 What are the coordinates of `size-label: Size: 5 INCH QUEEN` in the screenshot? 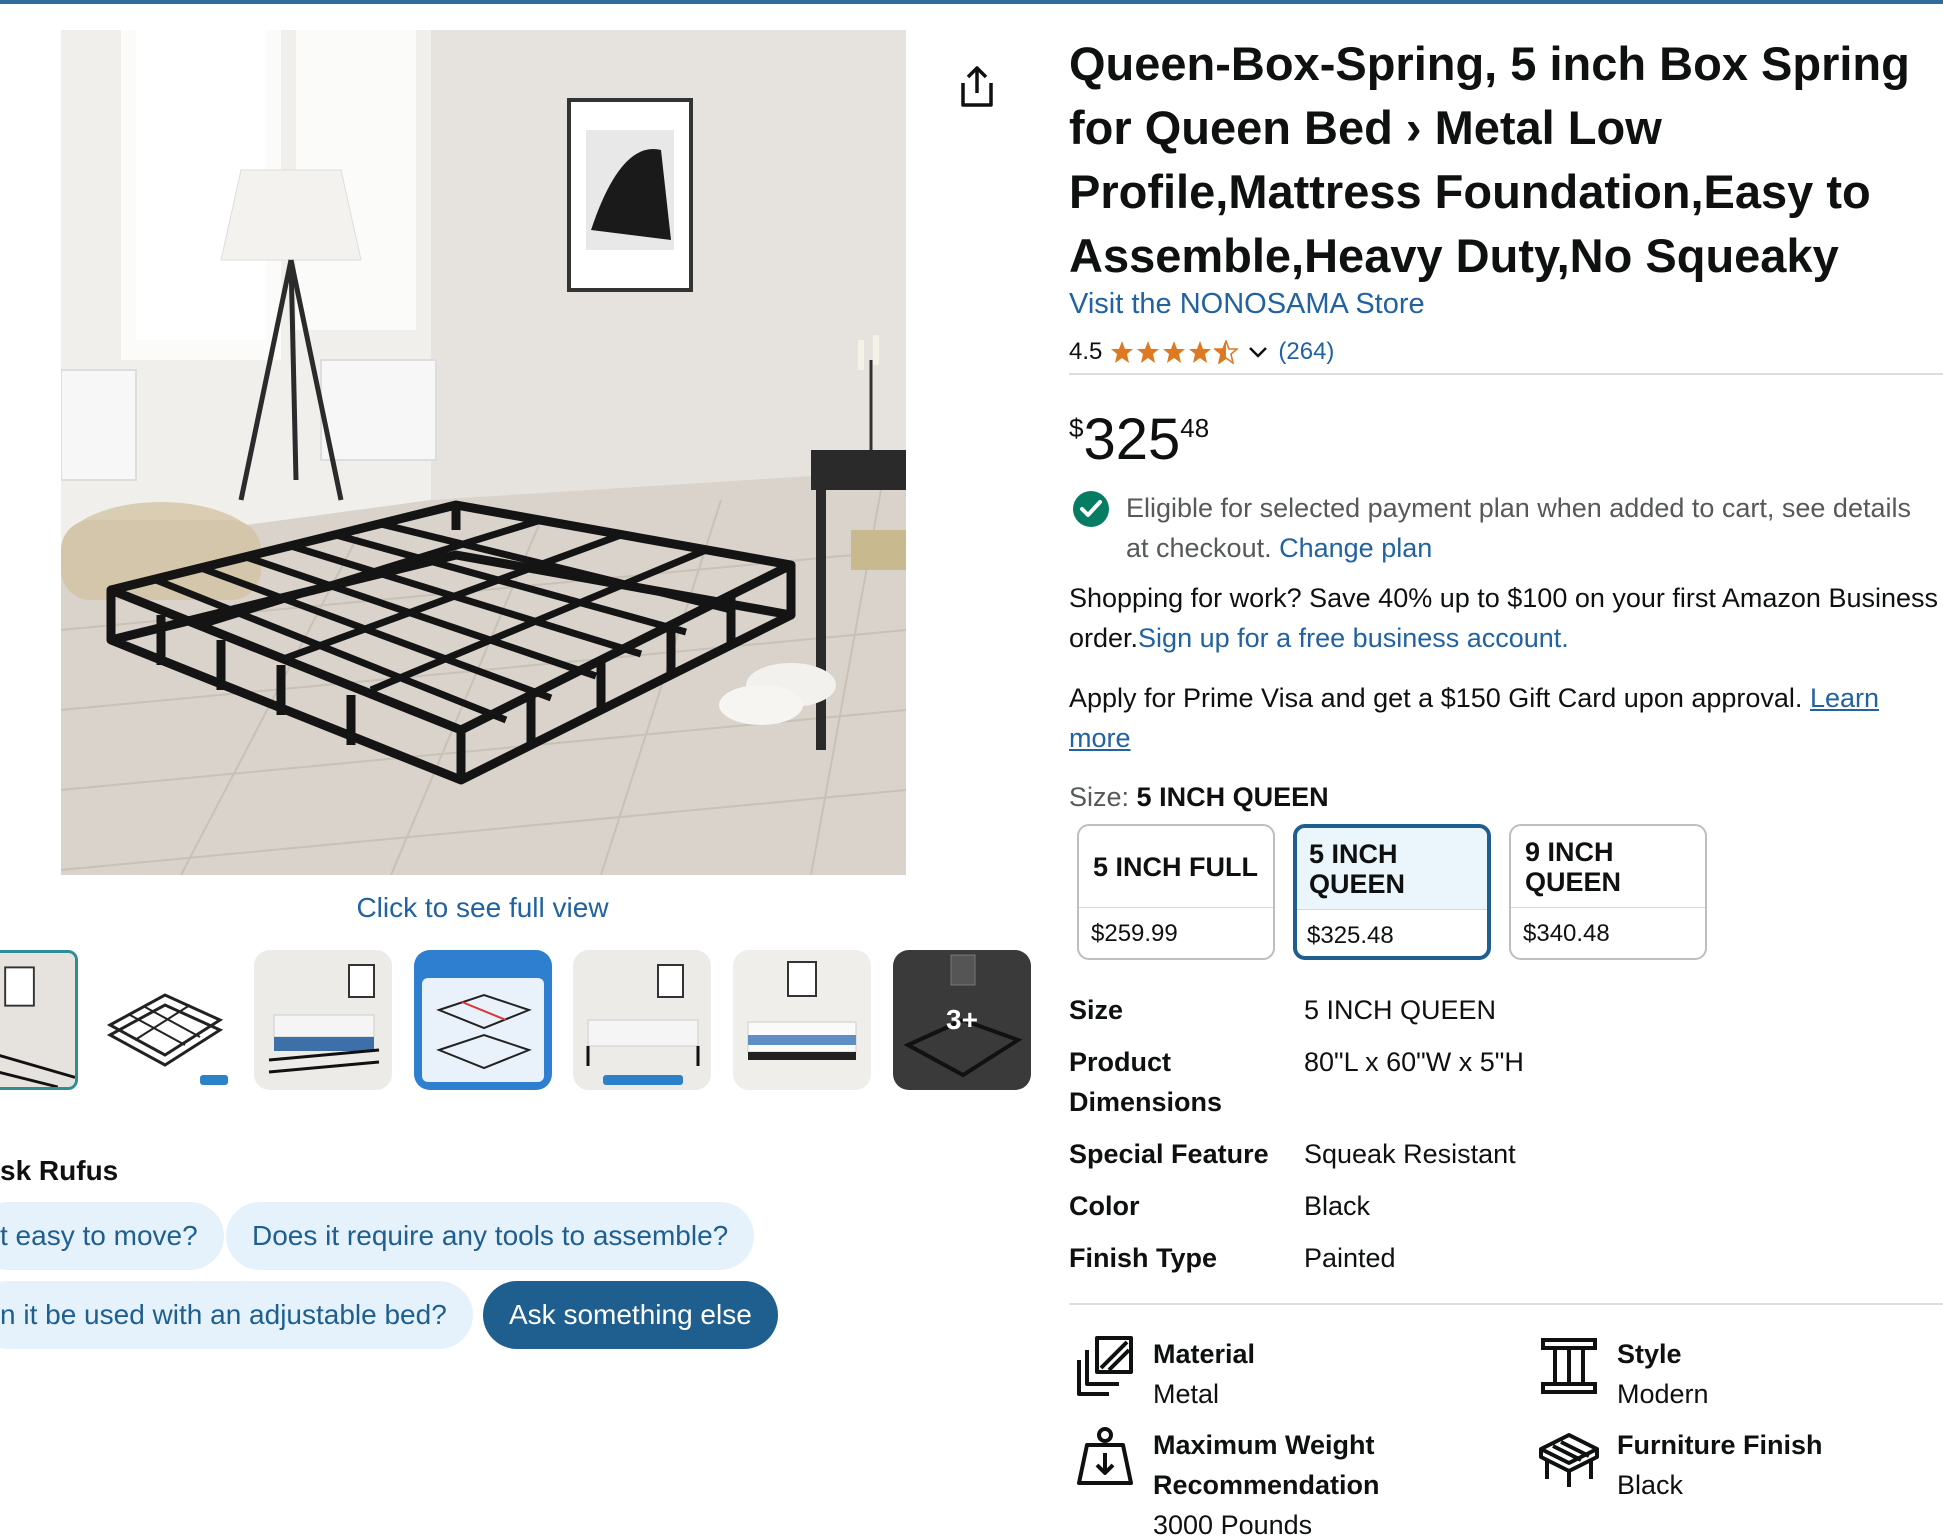 It's located at (1199, 797).